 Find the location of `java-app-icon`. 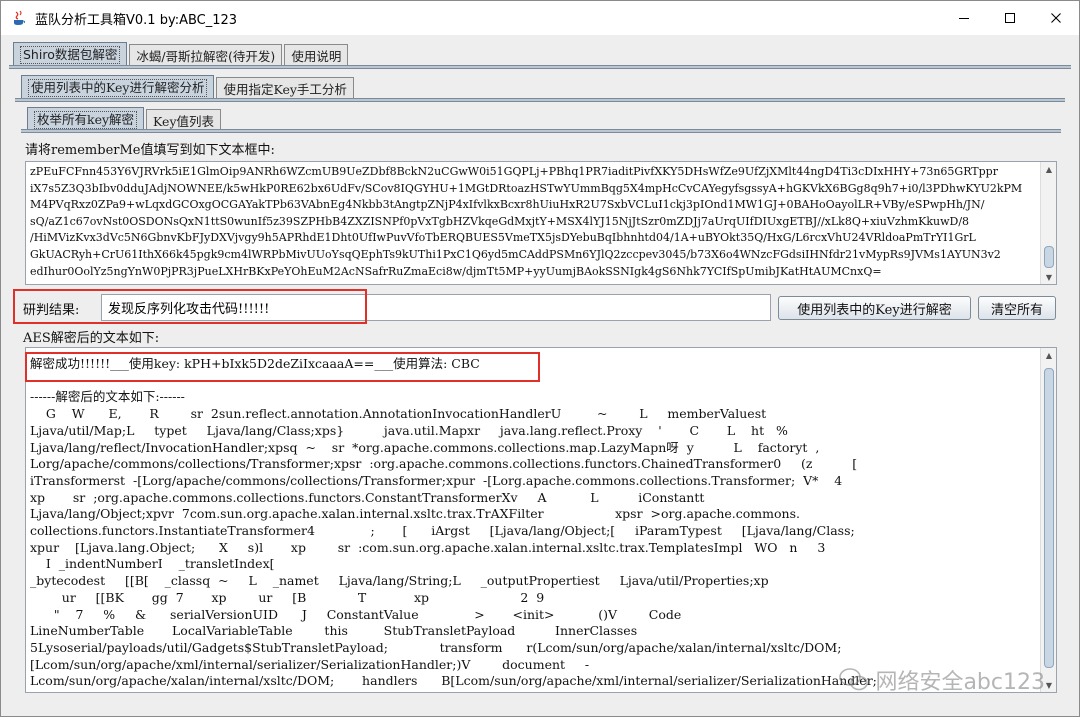

java-app-icon is located at coordinates (19, 18).